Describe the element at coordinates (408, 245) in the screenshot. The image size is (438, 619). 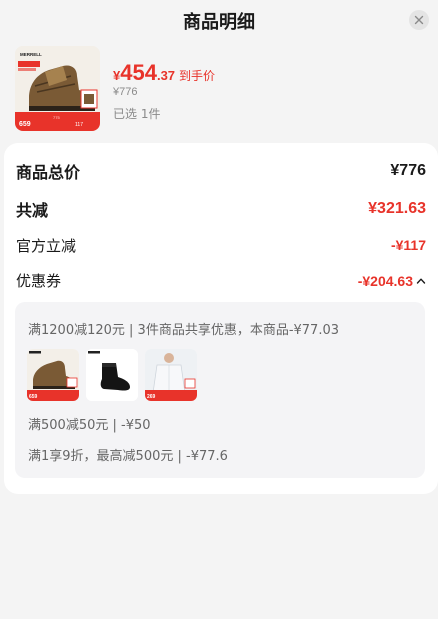
I see `official-value: -¥117` at that location.